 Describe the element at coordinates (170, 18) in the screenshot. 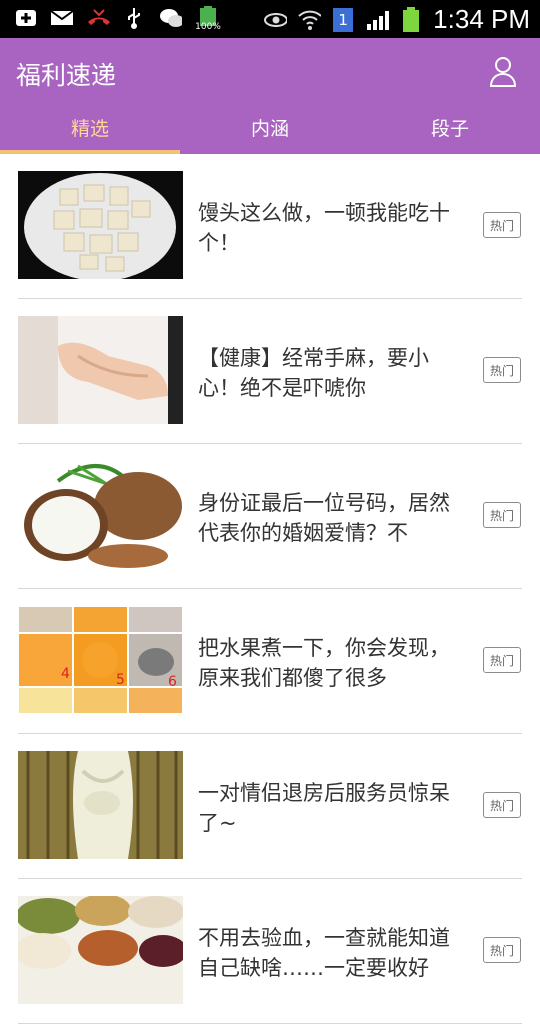

I see `wechat-icon` at that location.